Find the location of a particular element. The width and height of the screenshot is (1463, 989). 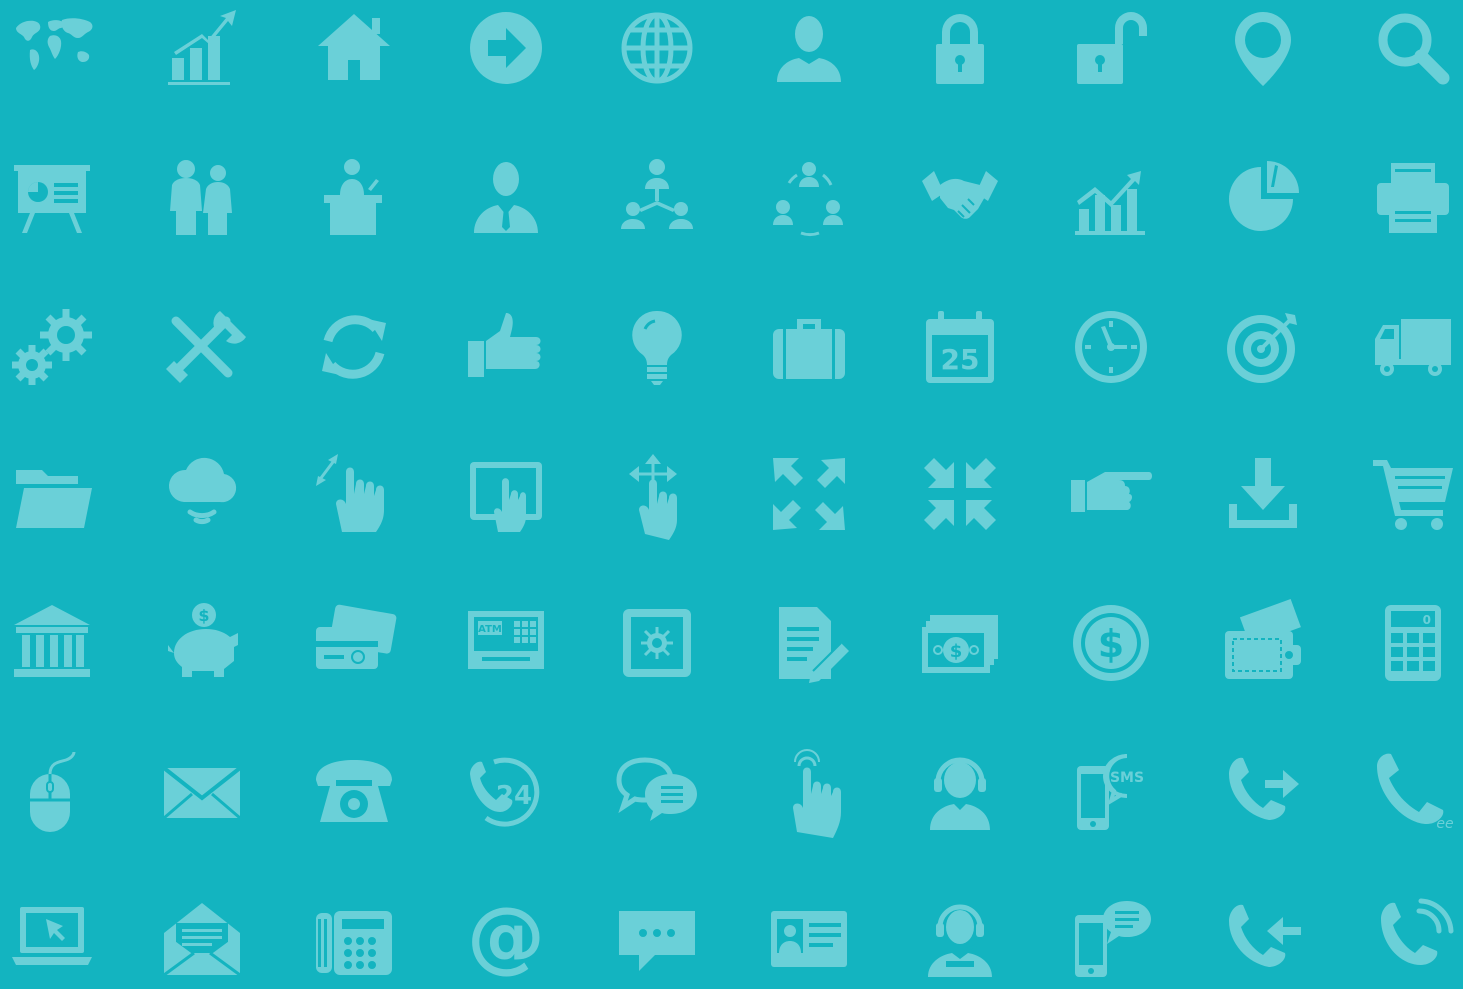

collapse-icon-graphic is located at coordinates (960, 494).